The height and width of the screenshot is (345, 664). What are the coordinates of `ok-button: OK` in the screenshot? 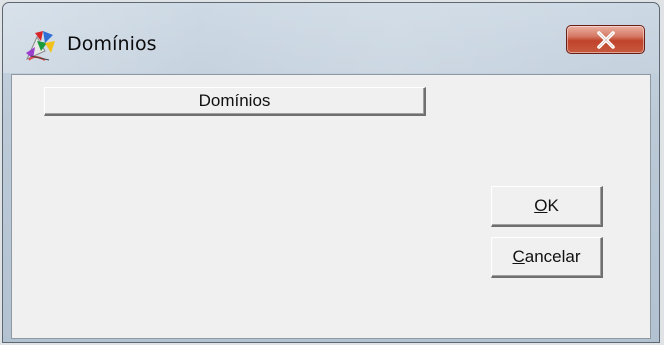 It's located at (547, 206).